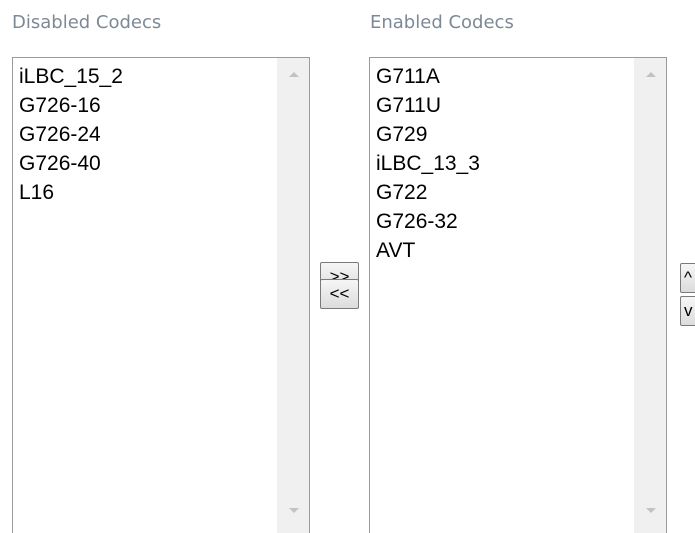 This screenshot has height=533, width=695. What do you see at coordinates (293, 295) in the screenshot?
I see `disabled-list-scrollbar` at bounding box center [293, 295].